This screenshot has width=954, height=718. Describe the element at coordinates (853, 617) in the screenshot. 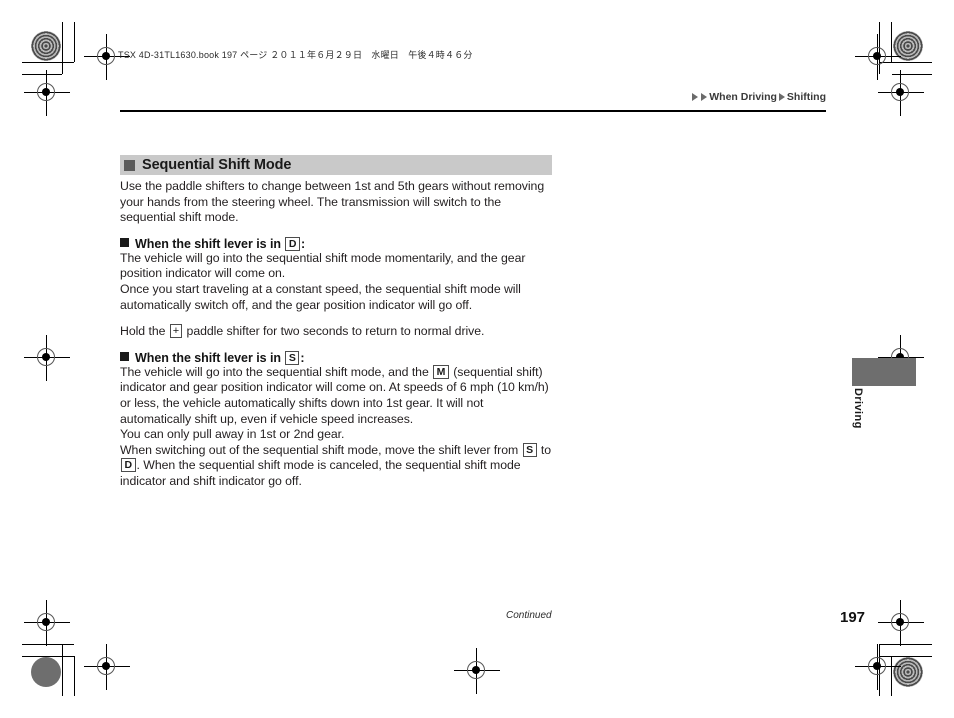

I see `page-number: 197` at that location.